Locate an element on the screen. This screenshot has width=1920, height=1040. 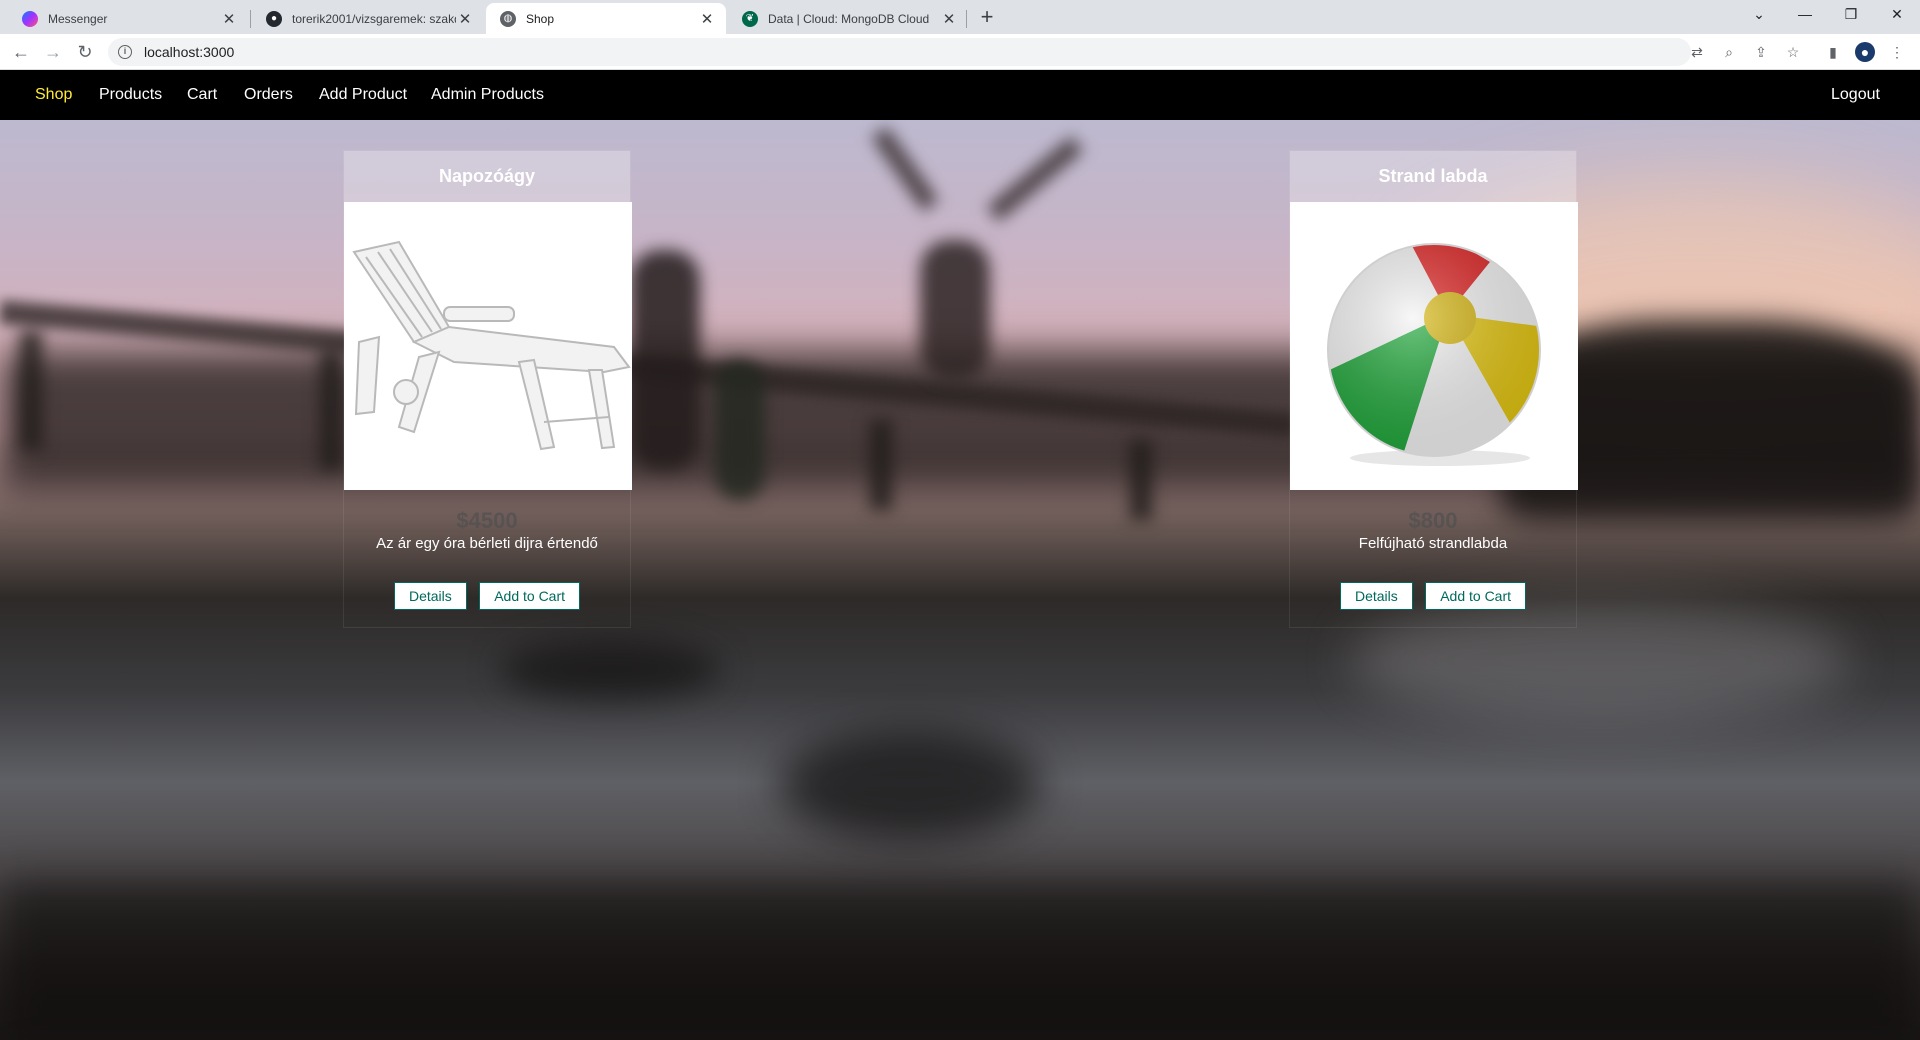
tab-title: torerik2001/vizsgaremek: szakdo is located at coordinates (374, 18).